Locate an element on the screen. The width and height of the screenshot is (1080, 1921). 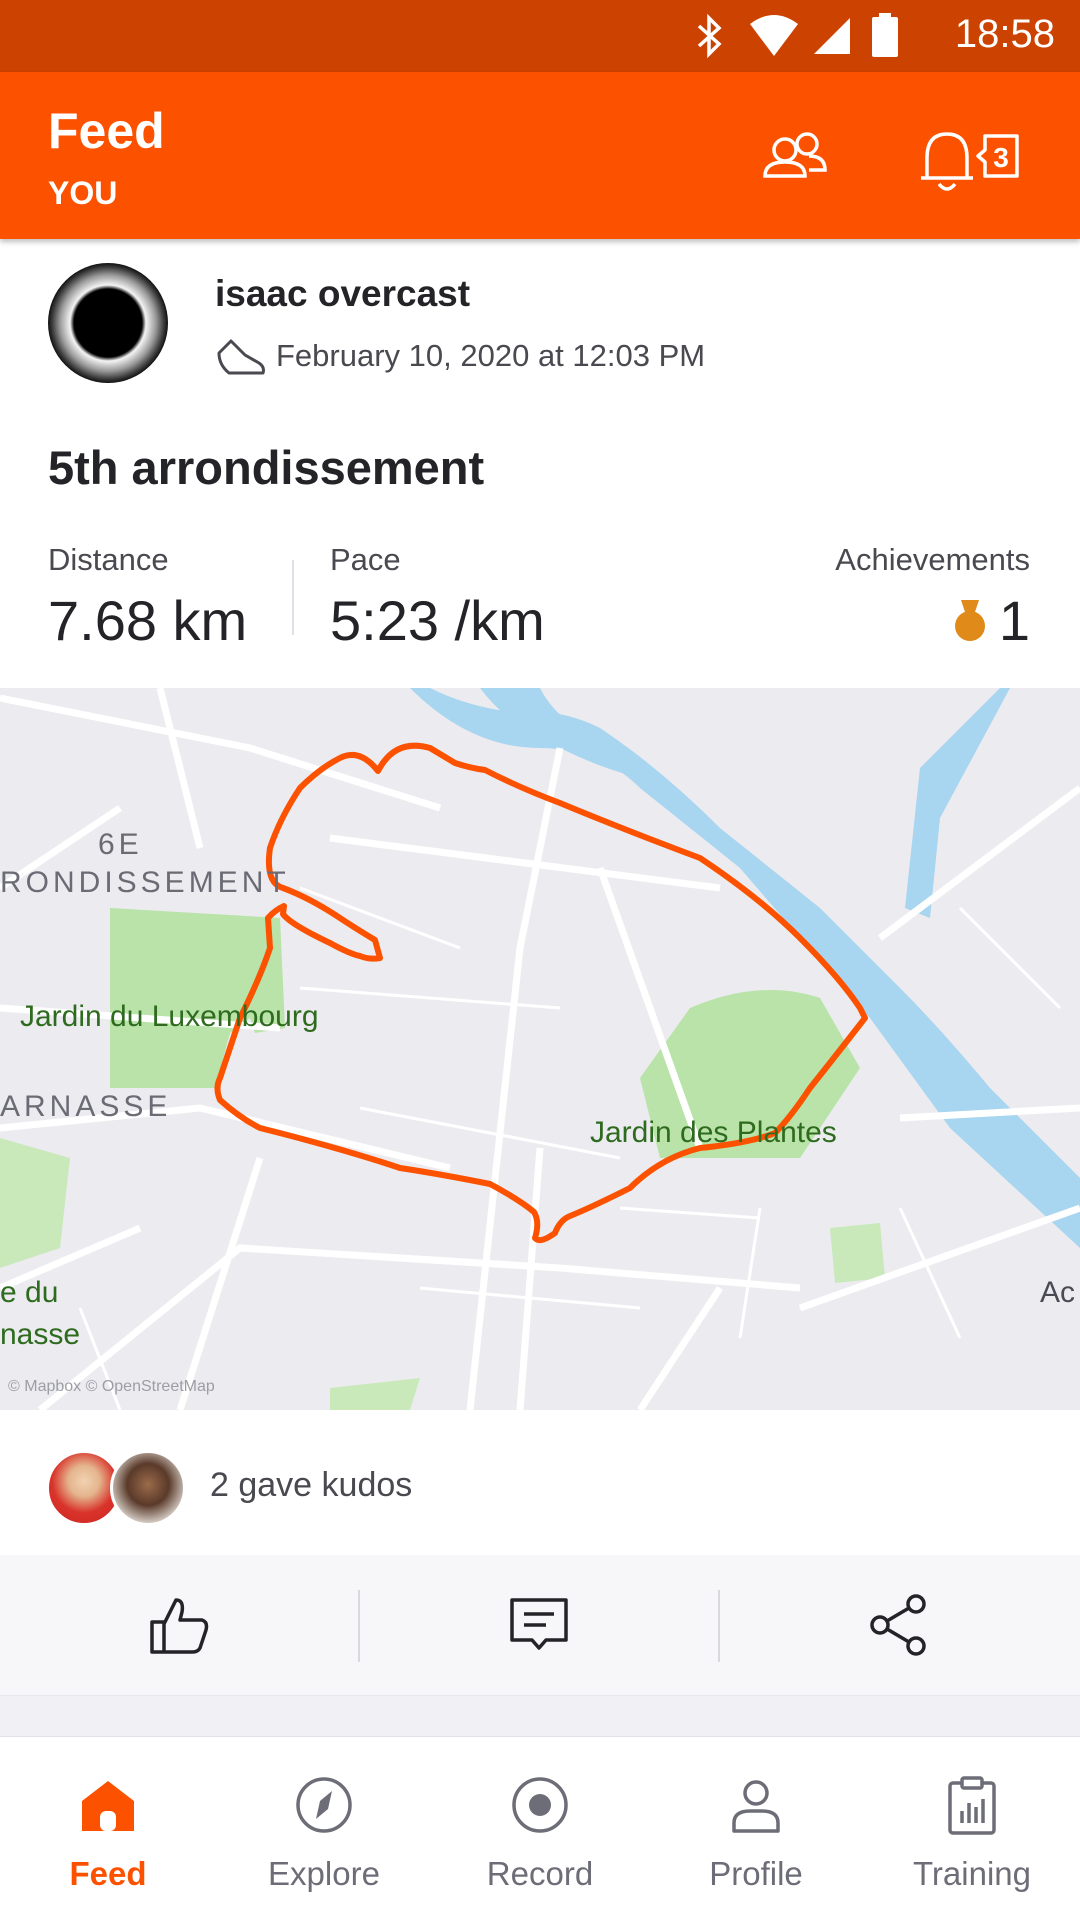
notifications-button: 3 is located at coordinates (975, 162).